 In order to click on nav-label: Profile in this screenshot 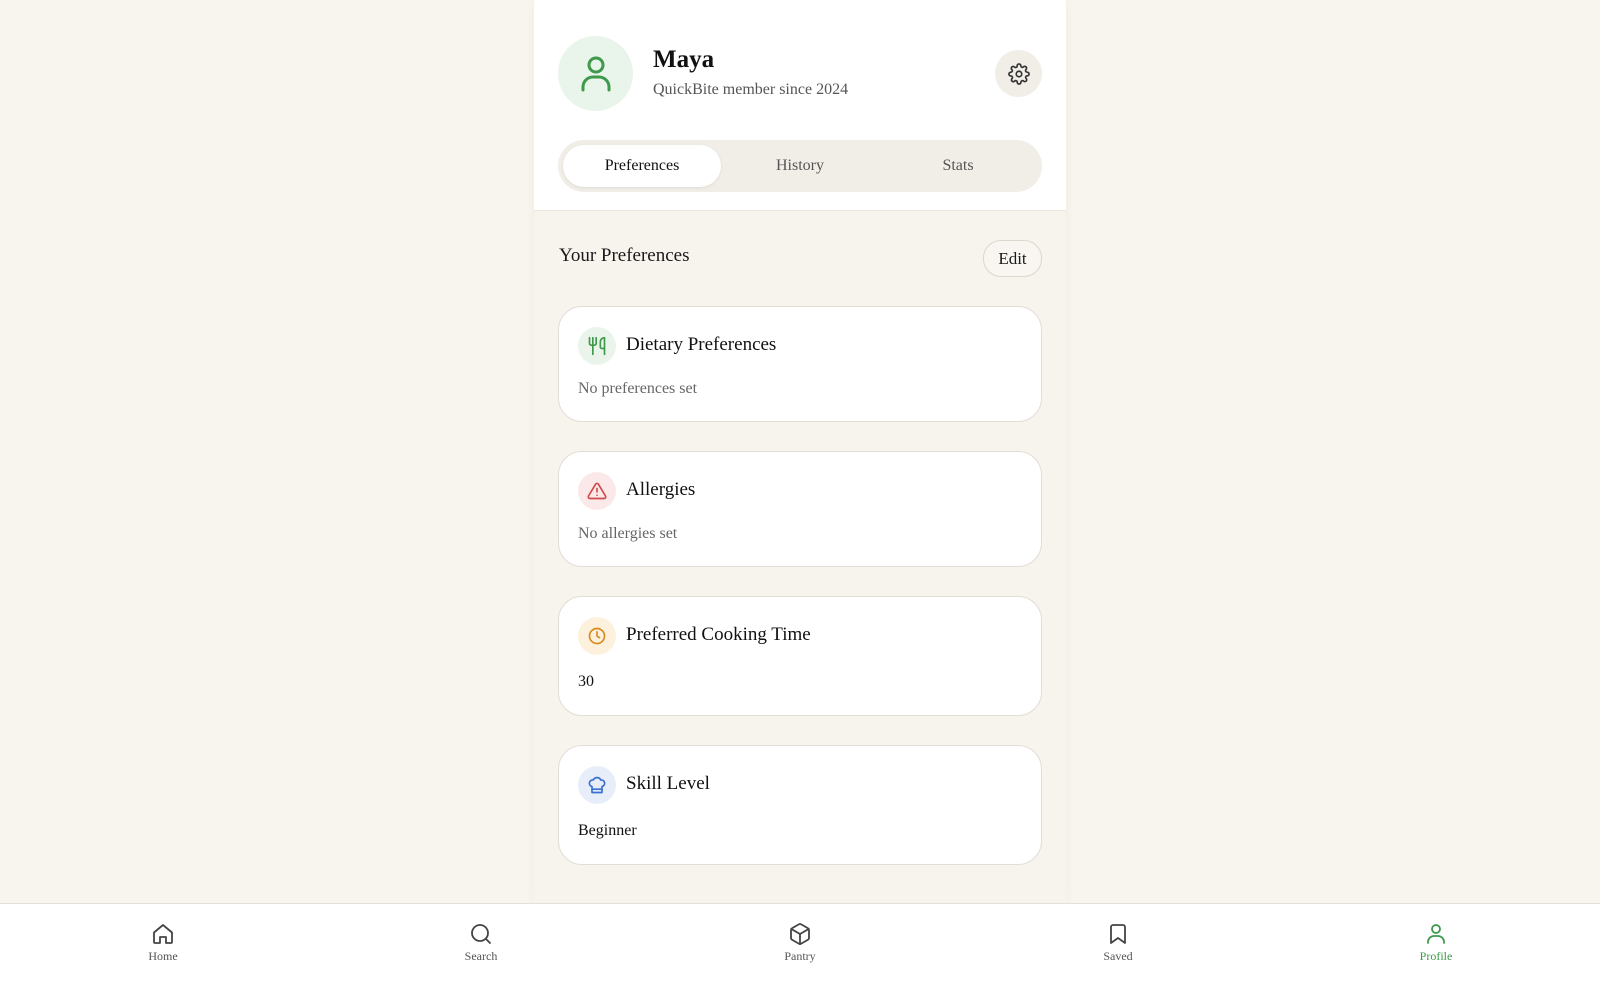, I will do `click(1436, 956)`.